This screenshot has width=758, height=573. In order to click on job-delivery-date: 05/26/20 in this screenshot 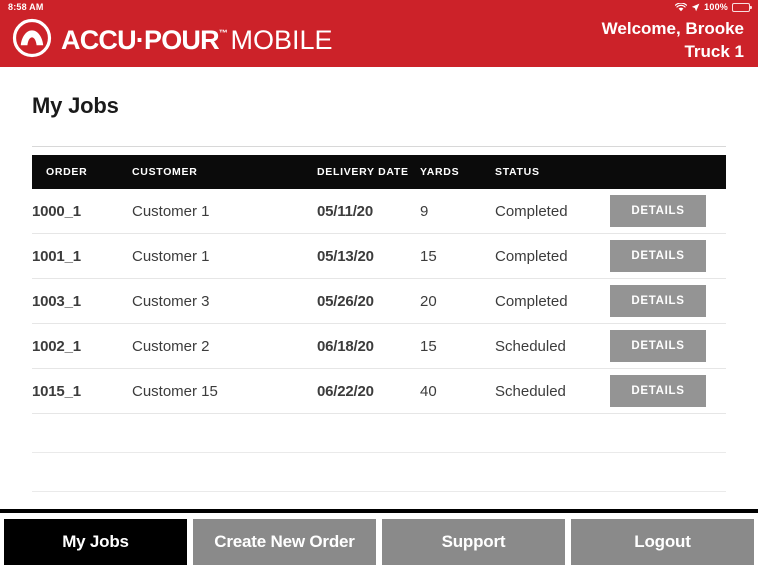, I will do `click(368, 301)`.